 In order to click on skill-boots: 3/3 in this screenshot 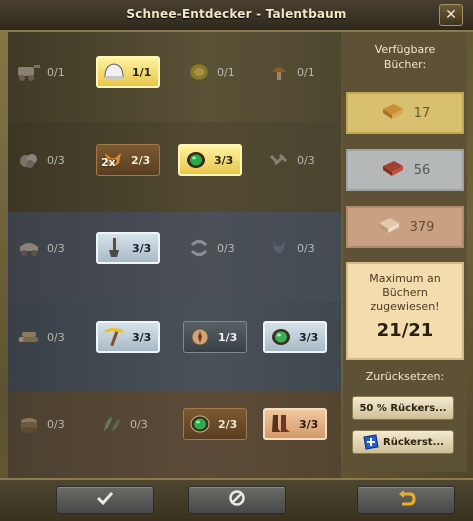, I will do `click(295, 424)`.